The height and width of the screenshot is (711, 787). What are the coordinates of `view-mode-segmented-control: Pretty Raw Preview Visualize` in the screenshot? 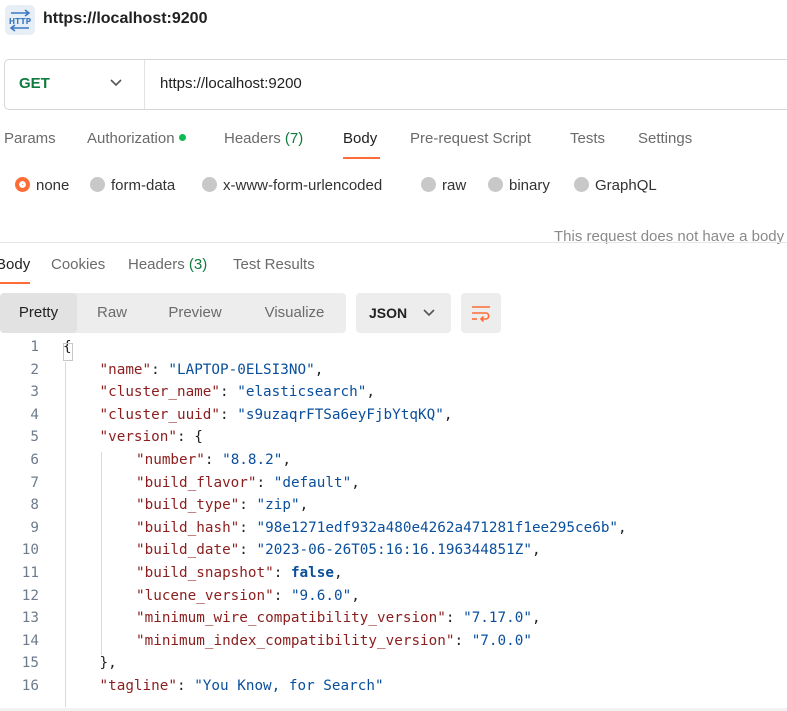 It's located at (173, 313).